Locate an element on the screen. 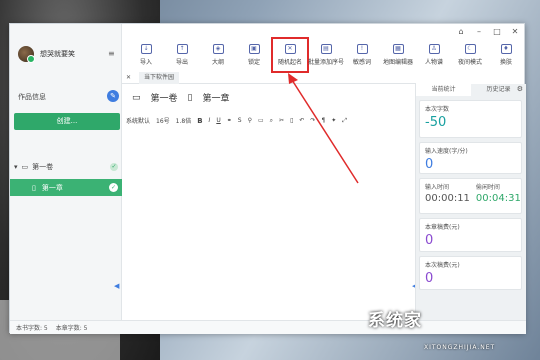 This screenshot has height=360, width=540. watermark-url: XITONGZHIJIA.NET is located at coordinates (460, 347).